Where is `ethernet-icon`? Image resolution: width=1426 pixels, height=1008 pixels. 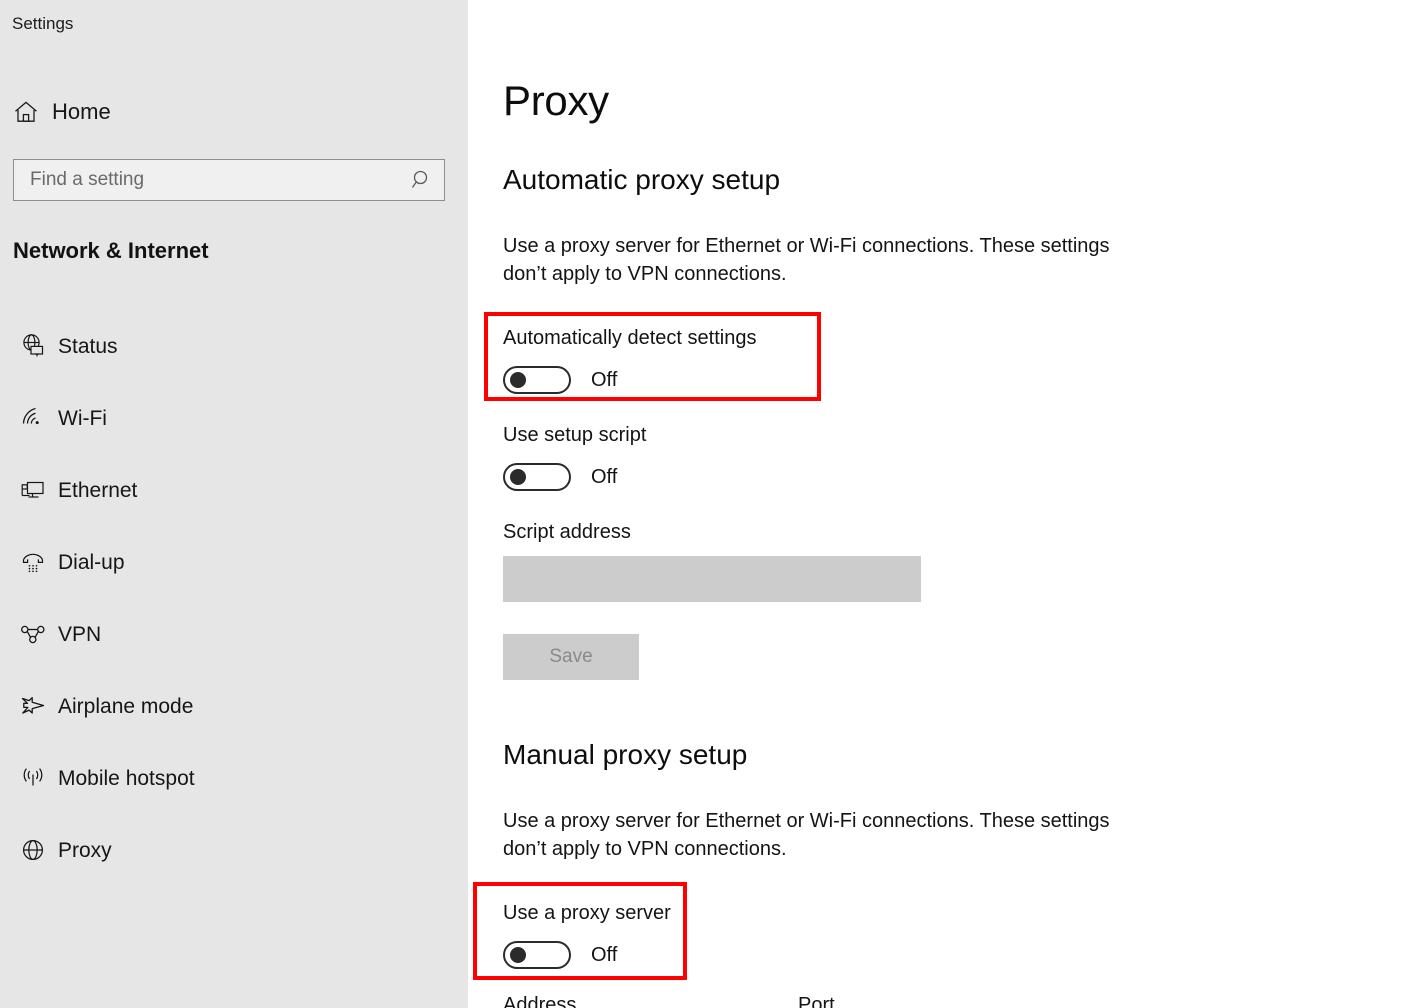 ethernet-icon is located at coordinates (29, 490).